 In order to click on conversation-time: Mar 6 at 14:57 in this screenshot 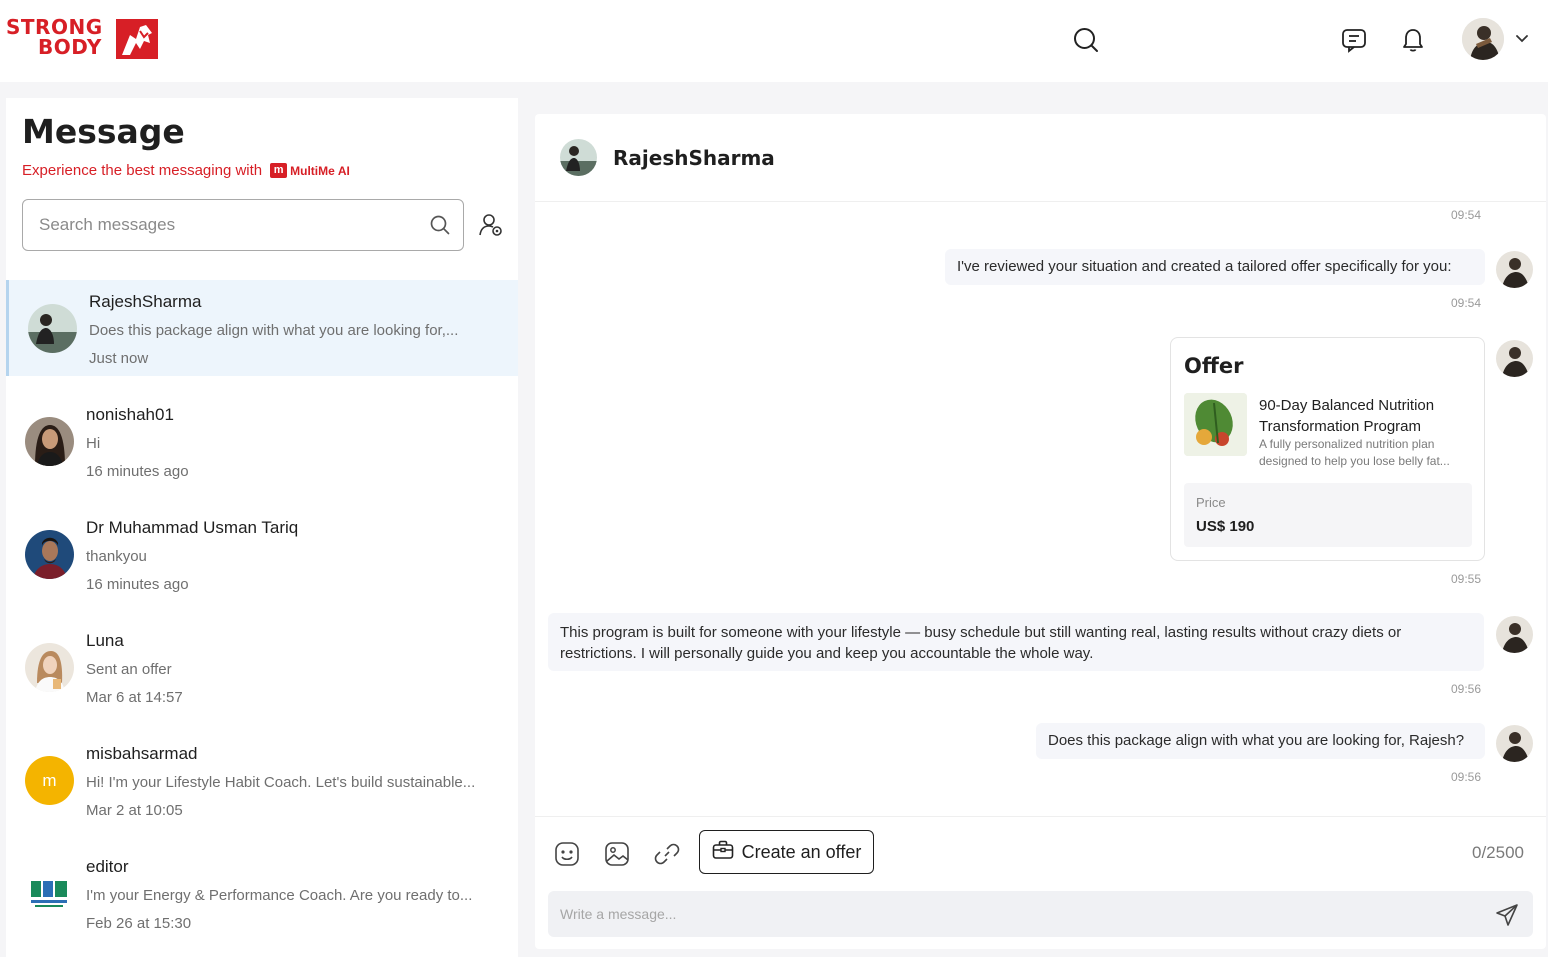, I will do `click(134, 697)`.